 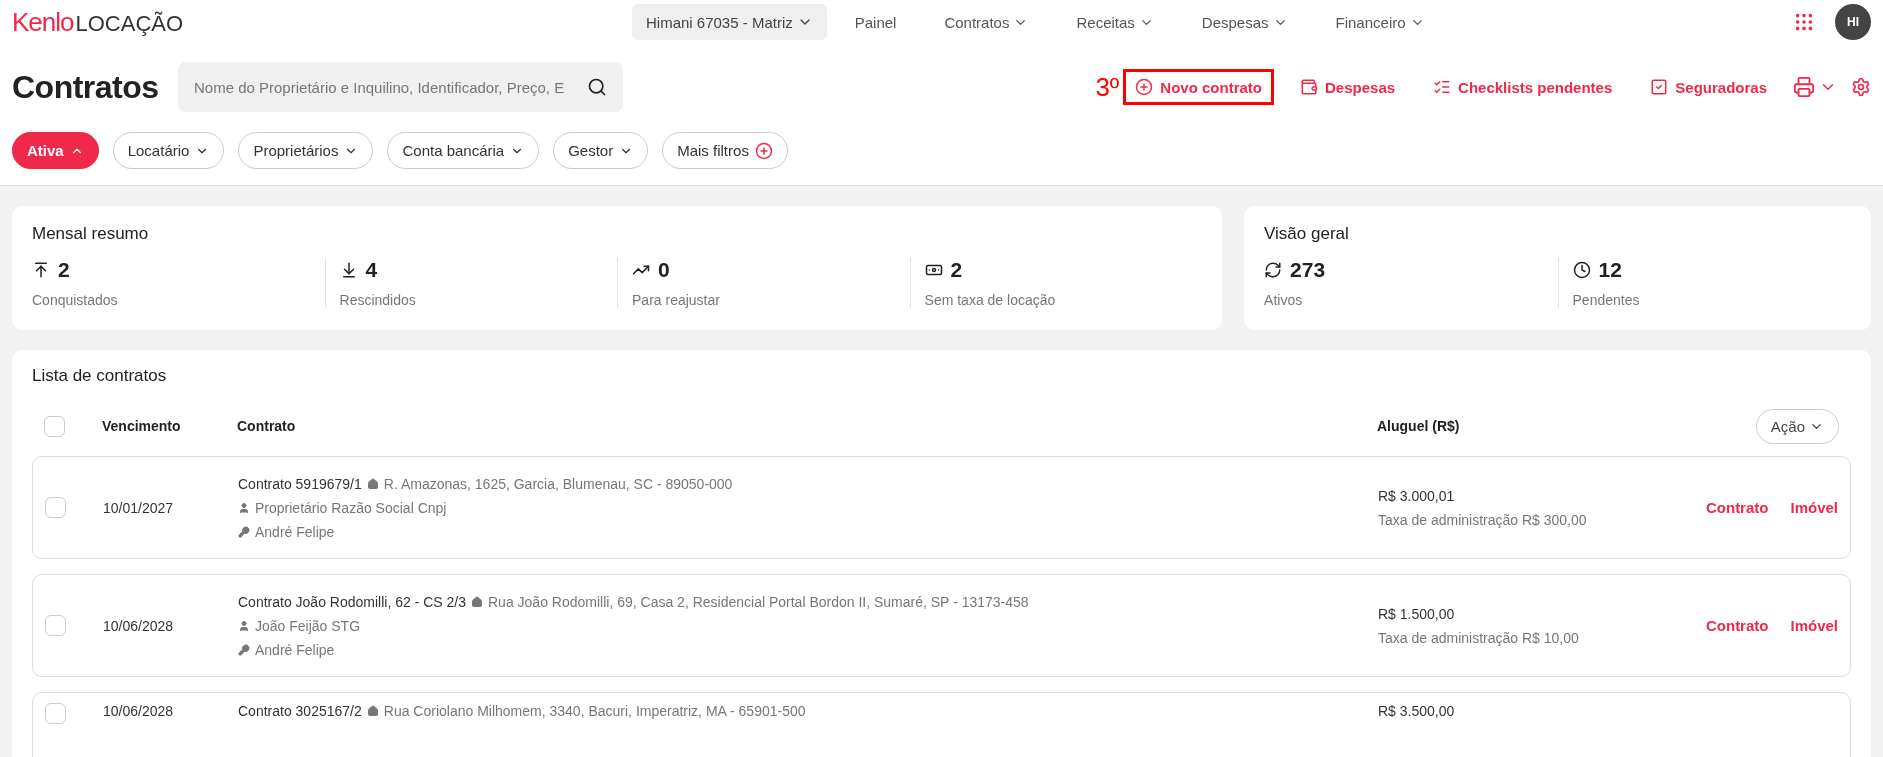 I want to click on rent-amount: R$ 1.500,00, so click(x=1417, y=613).